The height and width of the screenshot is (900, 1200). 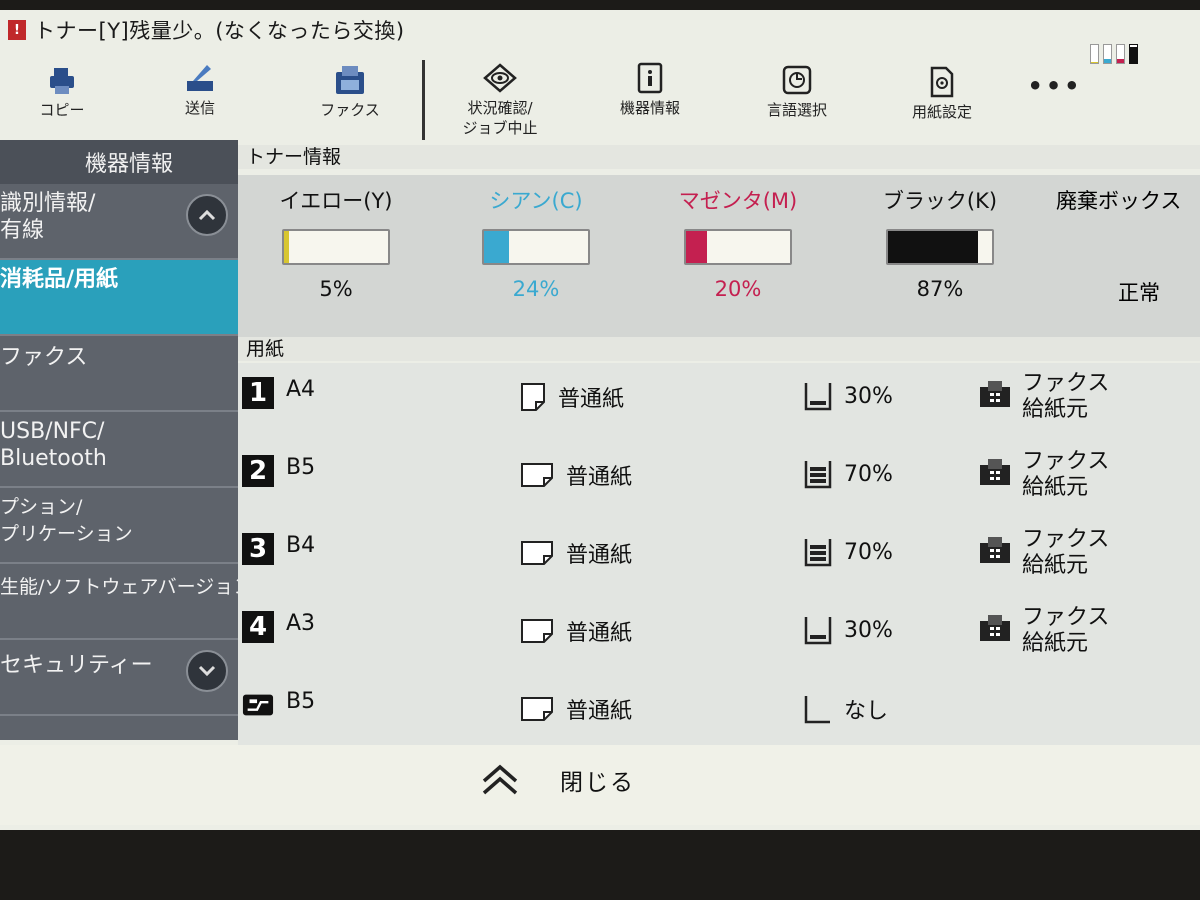 I want to click on tray-paper-size: A3, so click(x=301, y=623).